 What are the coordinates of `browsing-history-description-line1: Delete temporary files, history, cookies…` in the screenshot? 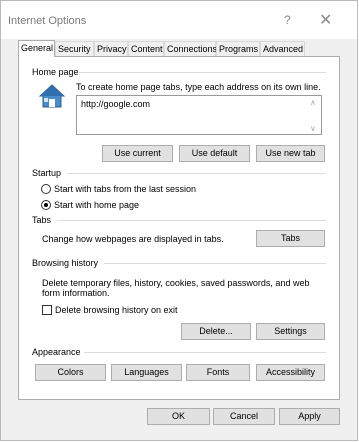 It's located at (176, 283).